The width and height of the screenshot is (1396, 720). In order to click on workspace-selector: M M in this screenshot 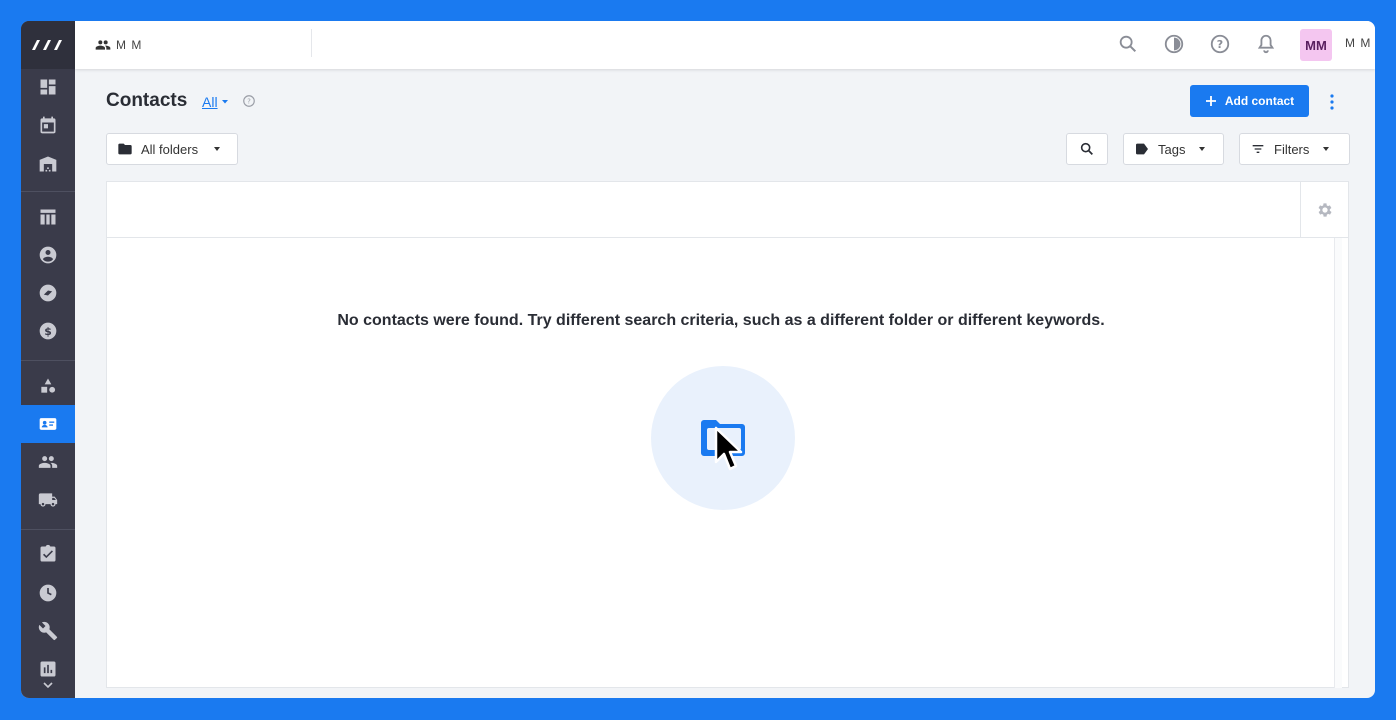, I will do `click(118, 45)`.